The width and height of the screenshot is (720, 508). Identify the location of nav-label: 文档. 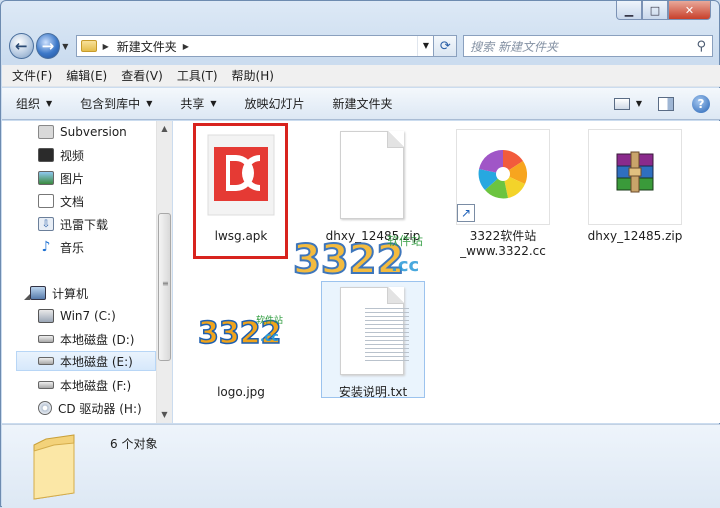
(72, 201).